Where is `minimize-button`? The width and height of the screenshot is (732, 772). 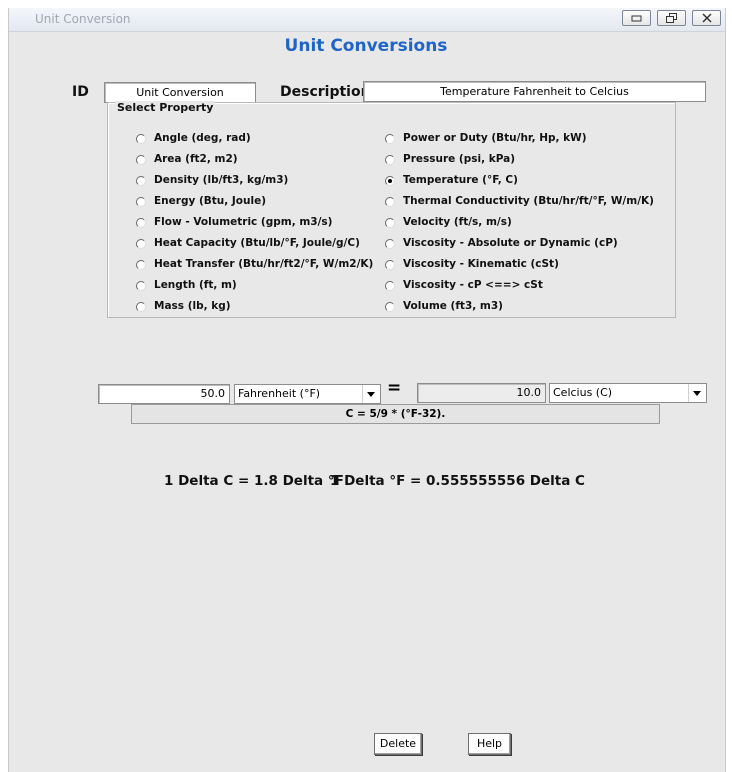 minimize-button is located at coordinates (636, 18).